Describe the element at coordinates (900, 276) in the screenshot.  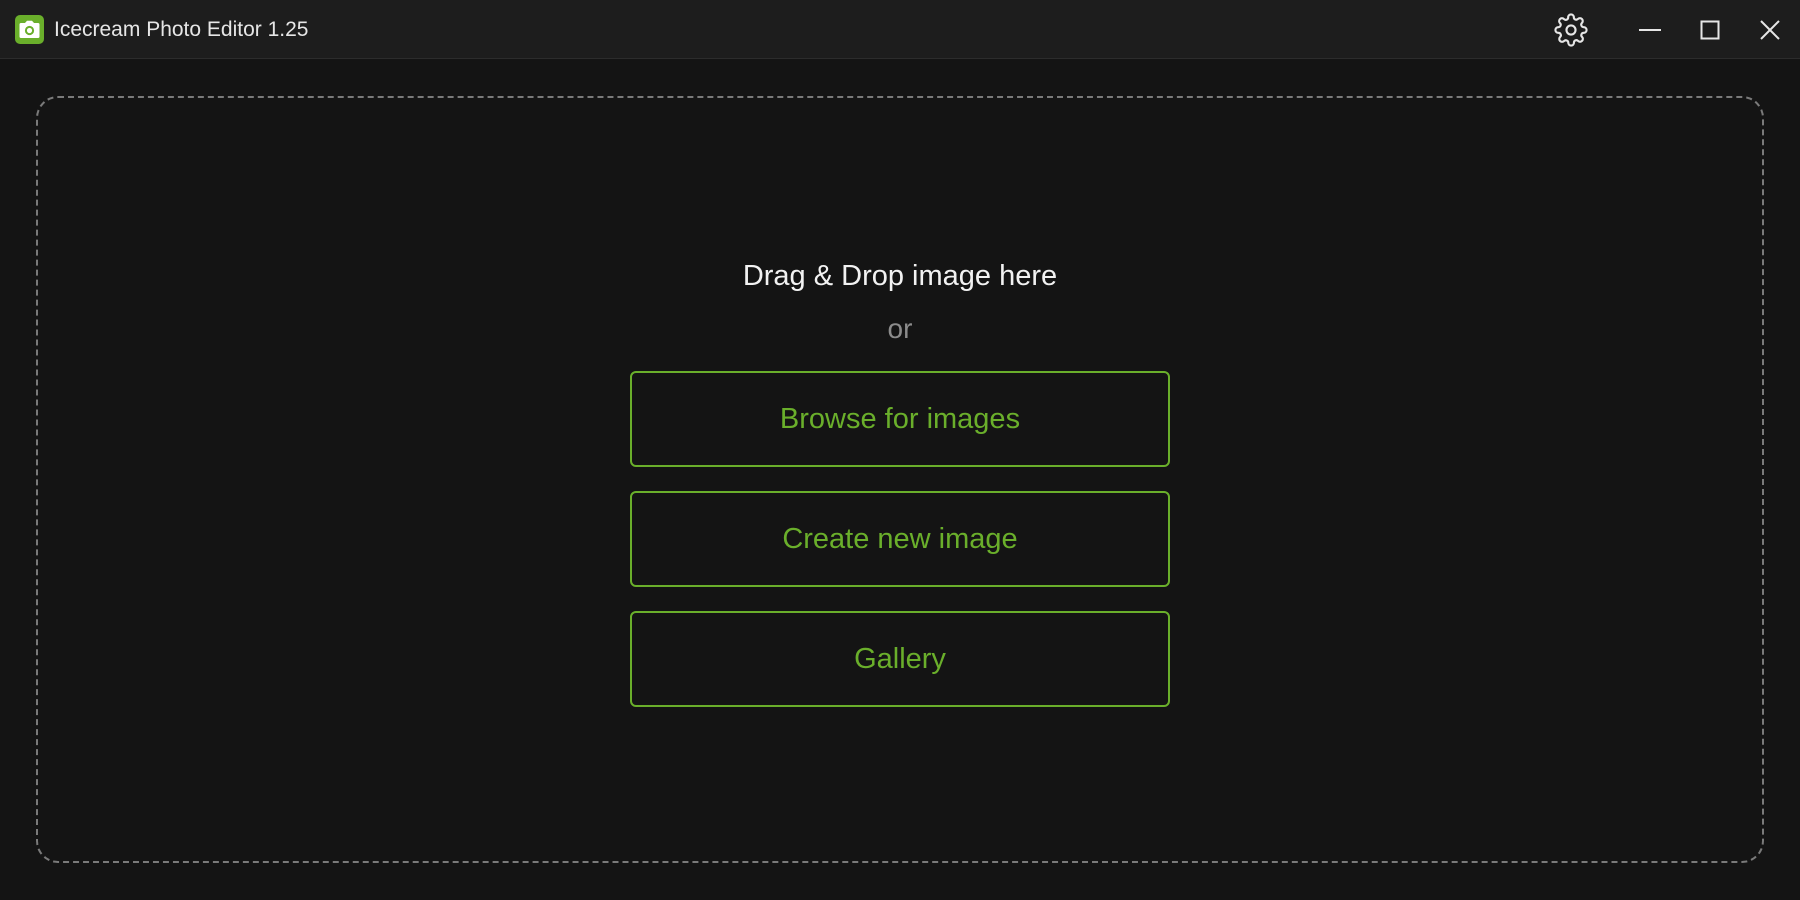
I see `drop-zone-title: Drag & Drop image here` at that location.